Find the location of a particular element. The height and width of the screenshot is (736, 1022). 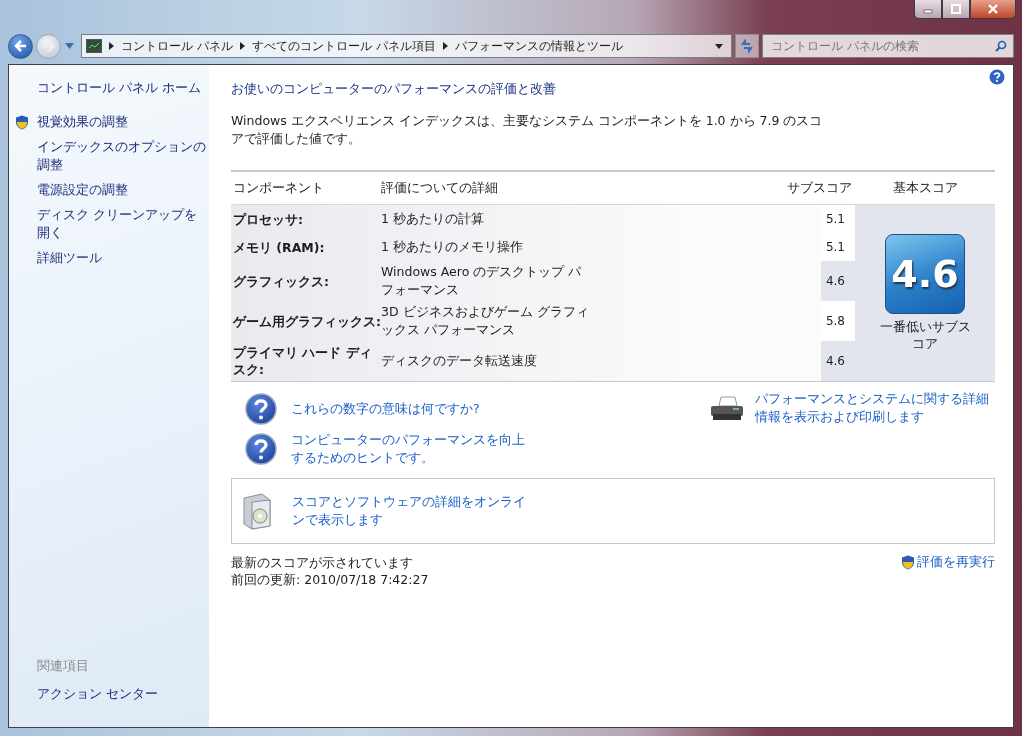

component-name: ゲーム用グラフィックス: is located at coordinates (306, 321).